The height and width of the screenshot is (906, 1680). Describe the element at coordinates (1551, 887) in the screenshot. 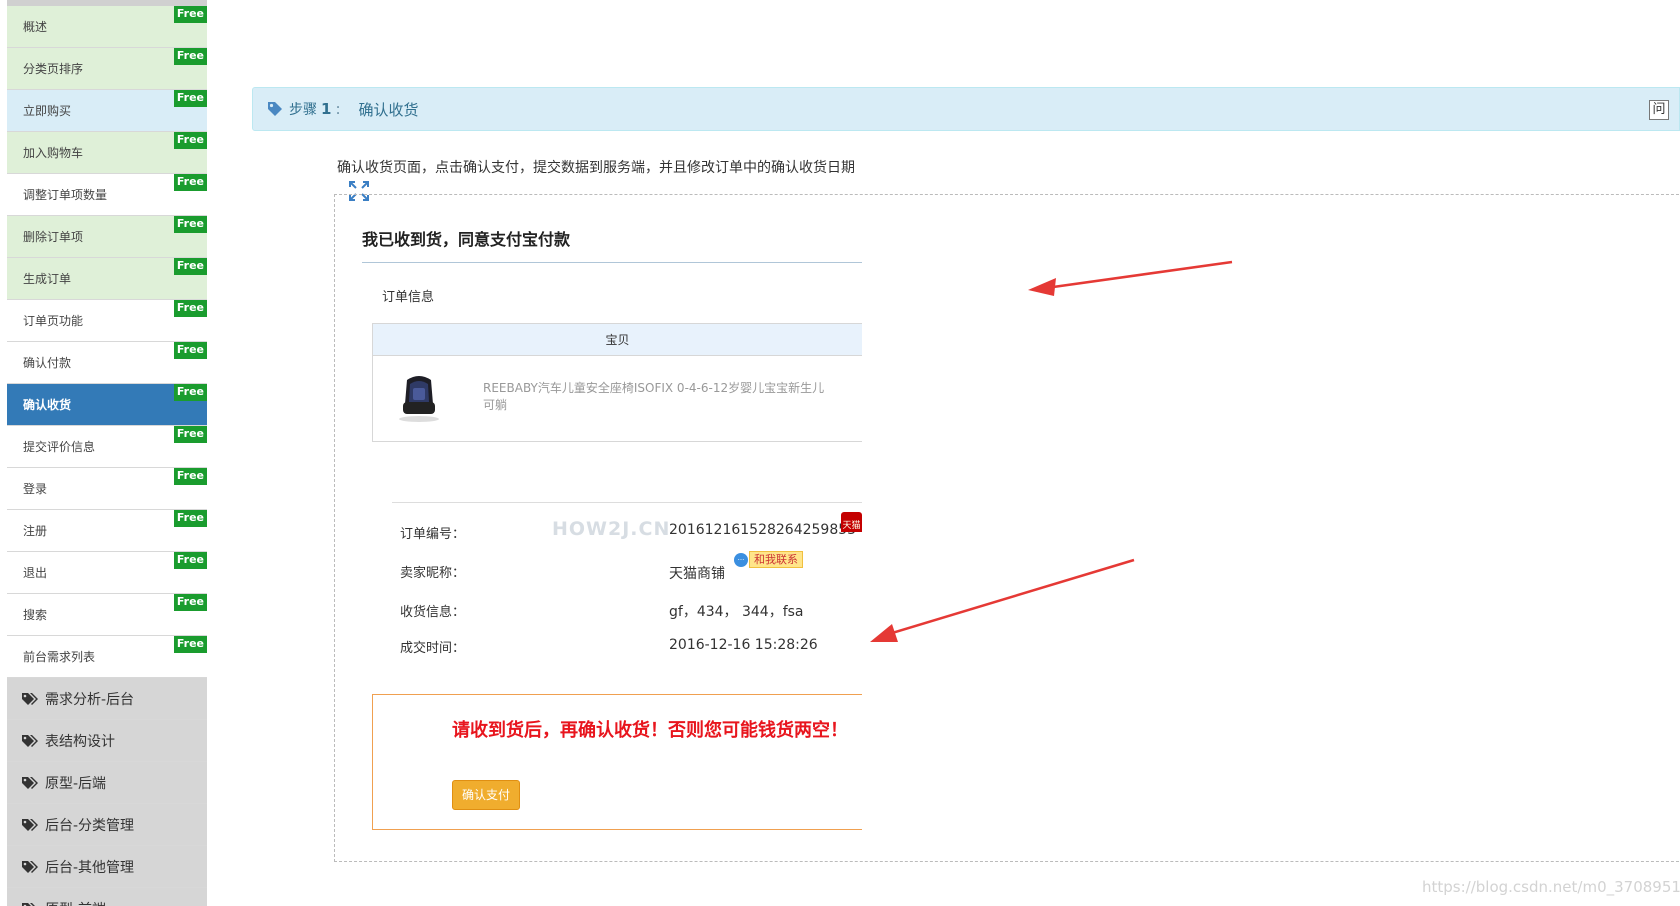

I see `csdn-watermark: https://blog.csdn.net/m0_37089517` at that location.